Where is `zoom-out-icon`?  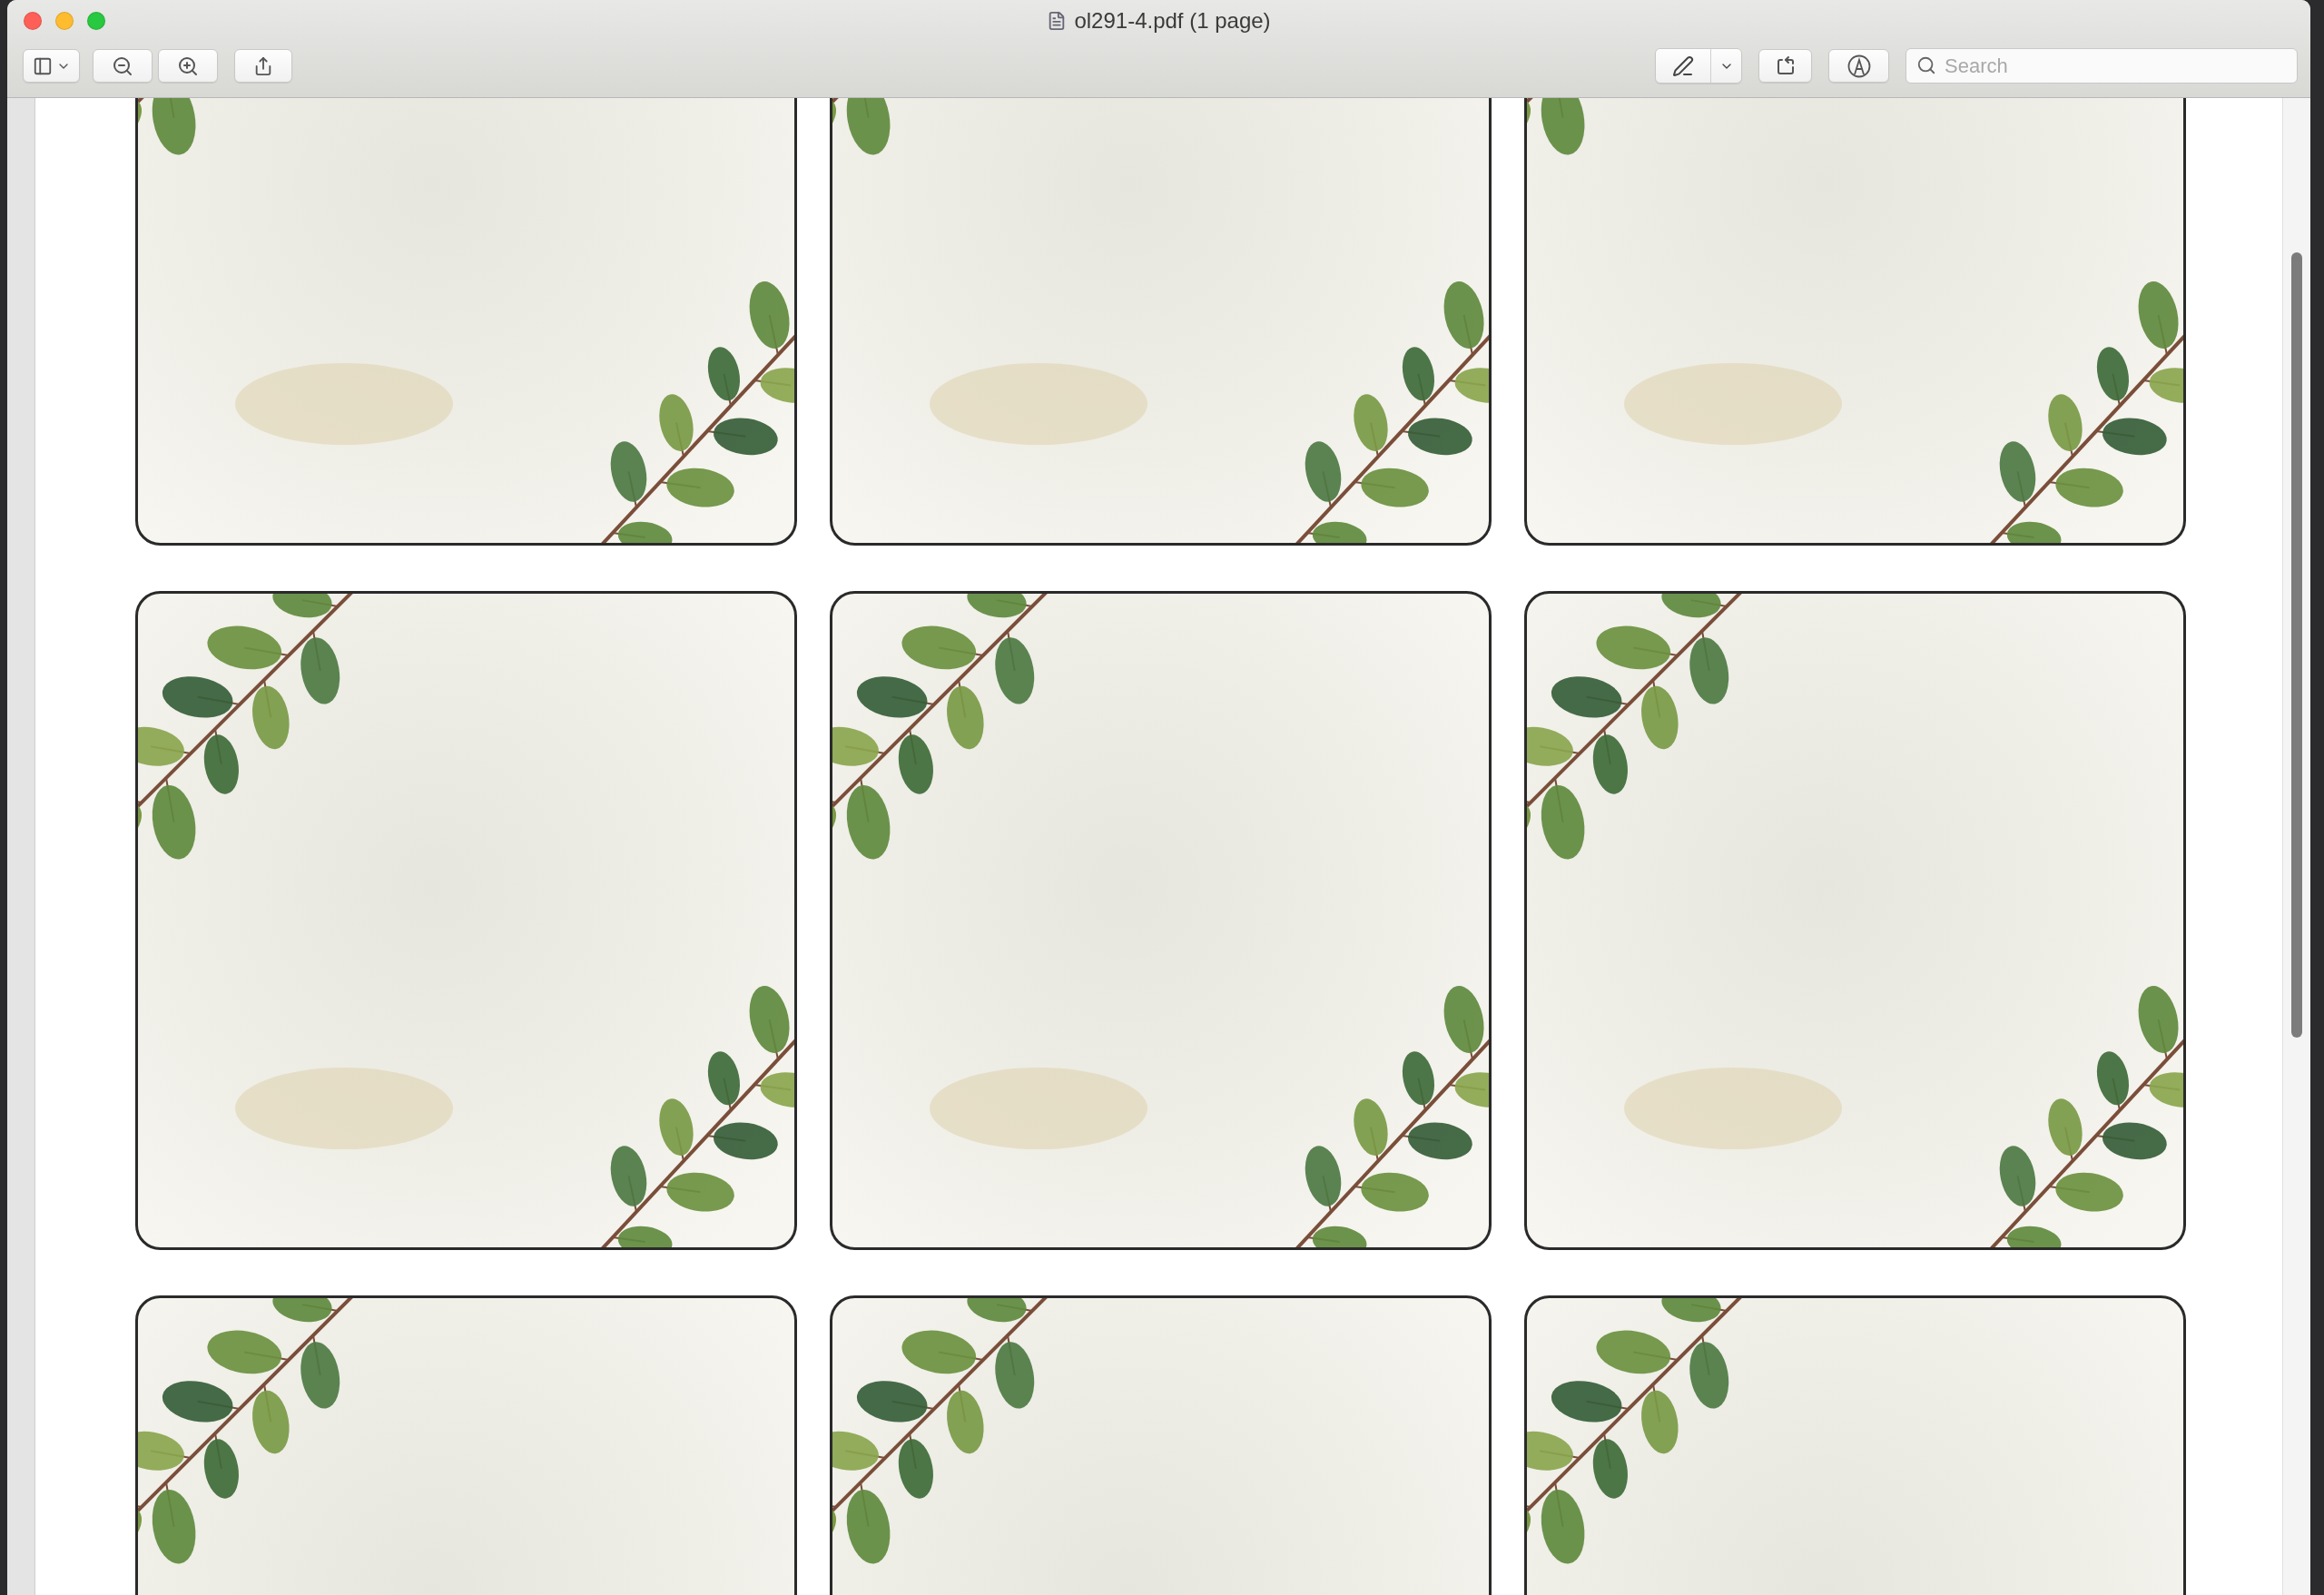
zoom-out-icon is located at coordinates (122, 65).